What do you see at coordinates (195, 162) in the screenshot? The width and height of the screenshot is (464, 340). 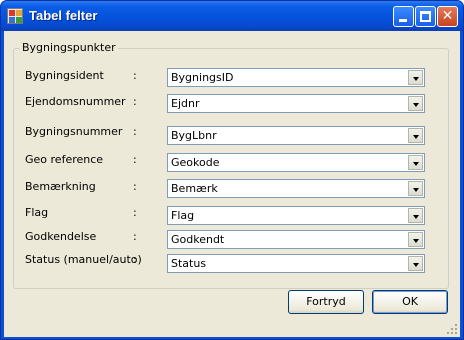 I see `combo-value: Geokode` at bounding box center [195, 162].